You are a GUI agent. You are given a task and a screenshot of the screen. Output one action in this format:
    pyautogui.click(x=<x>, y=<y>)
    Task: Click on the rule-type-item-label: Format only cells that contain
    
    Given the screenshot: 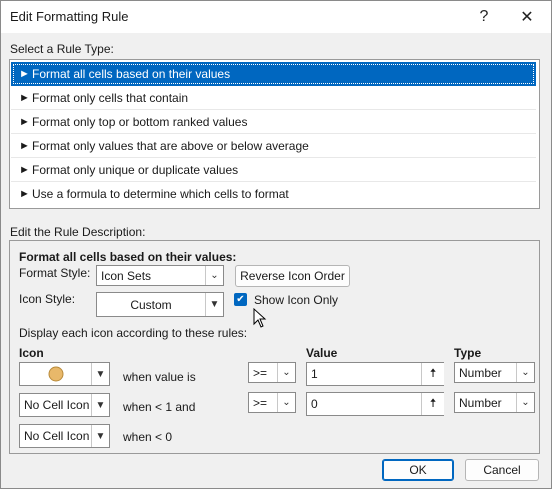 What is the action you would take?
    pyautogui.click(x=110, y=97)
    